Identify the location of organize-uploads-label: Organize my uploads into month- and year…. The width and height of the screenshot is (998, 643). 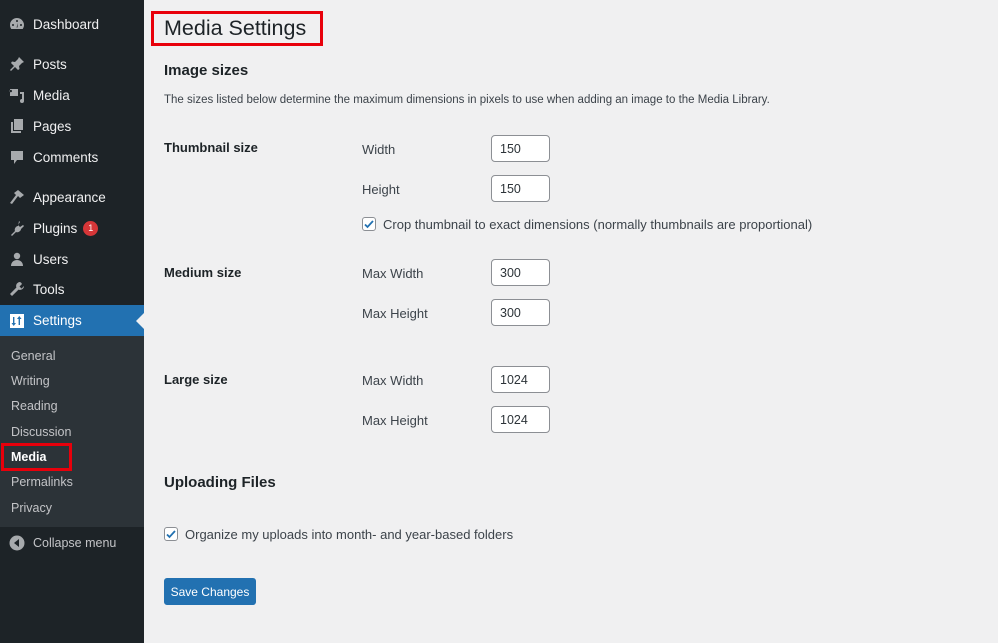
(349, 534).